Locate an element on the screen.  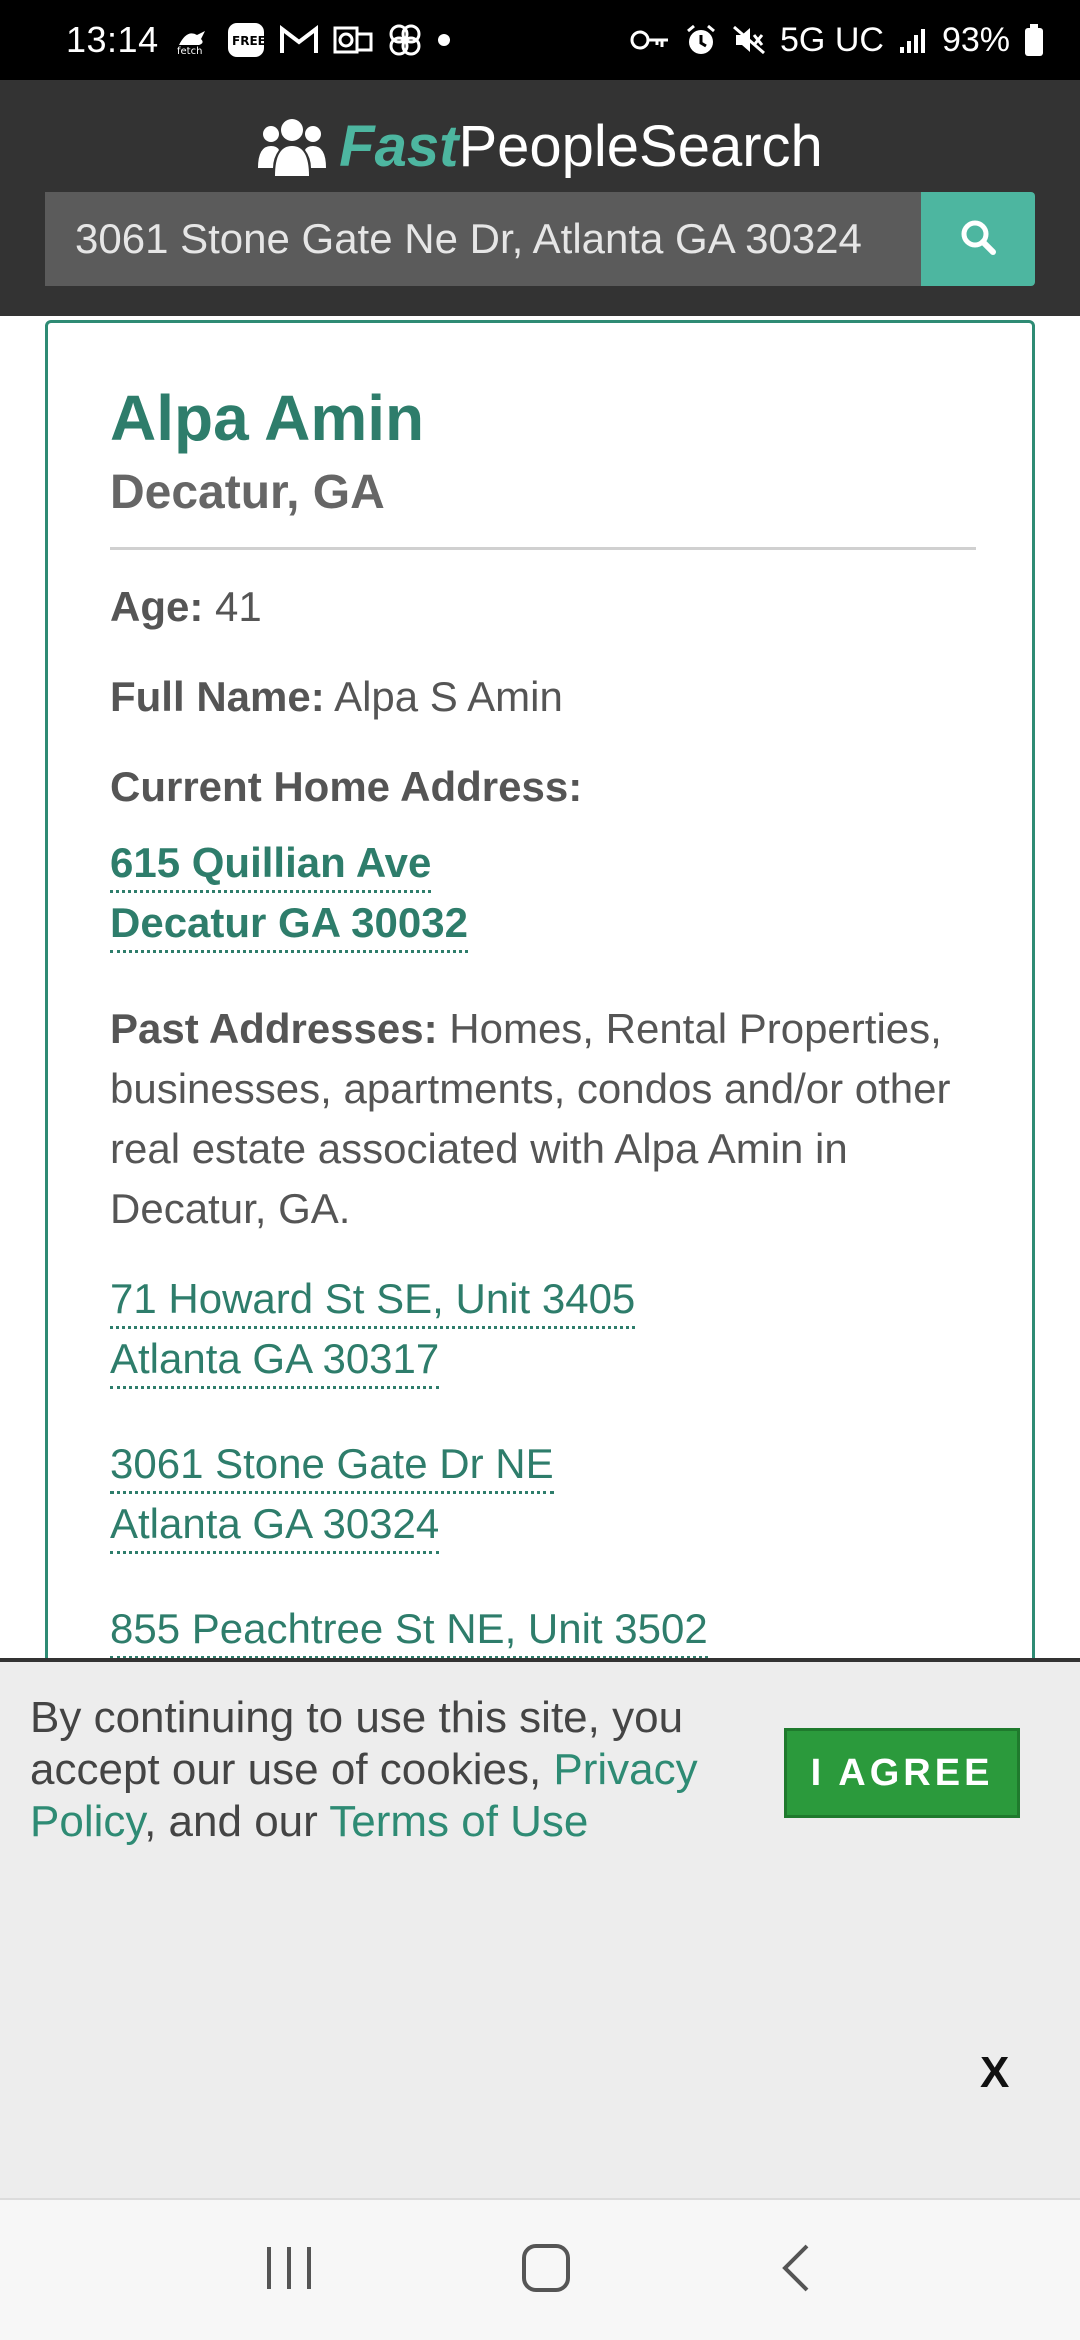
past-address-link: 855 Peachtree St NE, Unit 3502 is located at coordinates (409, 1629).